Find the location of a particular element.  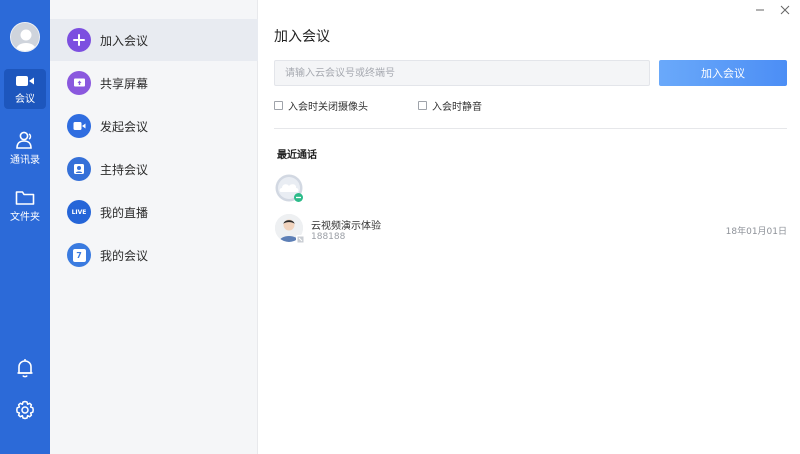

menu-item-label: 共享屏幕 is located at coordinates (124, 83).